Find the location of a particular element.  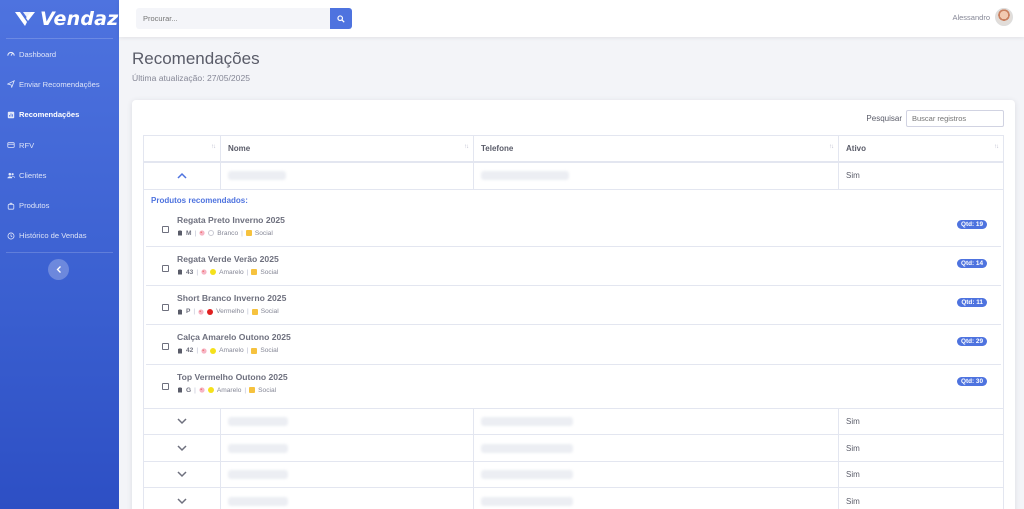

sidebar-toggle-button is located at coordinates (58, 269).